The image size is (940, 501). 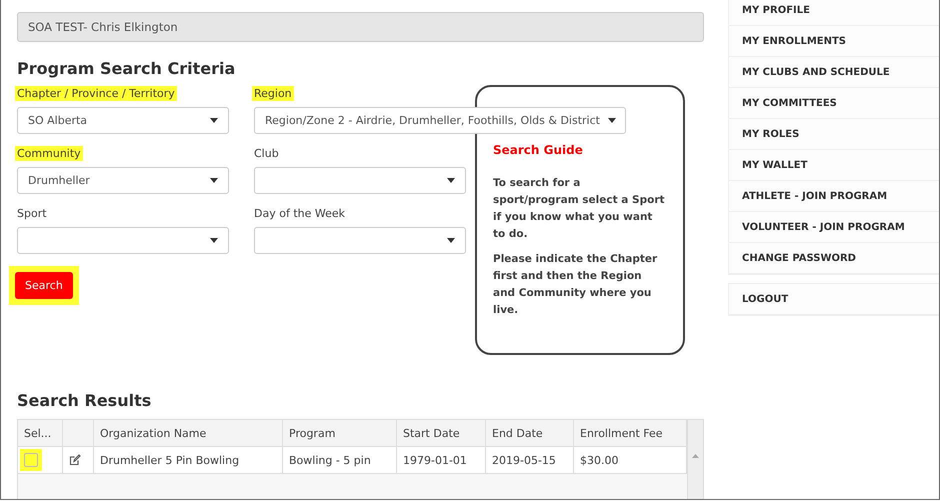 What do you see at coordinates (273, 93) in the screenshot?
I see `field-label: Region` at bounding box center [273, 93].